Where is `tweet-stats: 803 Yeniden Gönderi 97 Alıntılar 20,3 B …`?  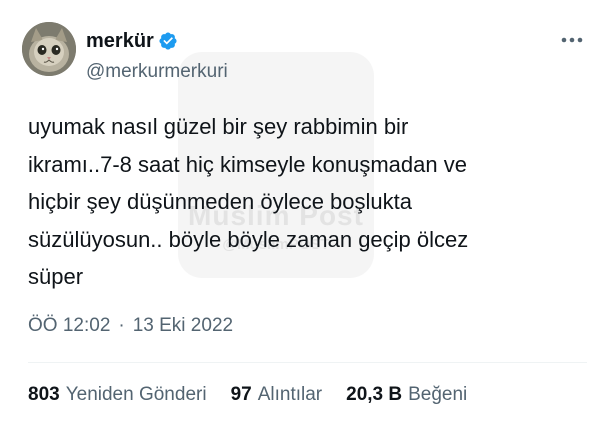
tweet-stats: 803 Yeniden Gönderi 97 Alıntılar 20,3 B … is located at coordinates (259, 395).